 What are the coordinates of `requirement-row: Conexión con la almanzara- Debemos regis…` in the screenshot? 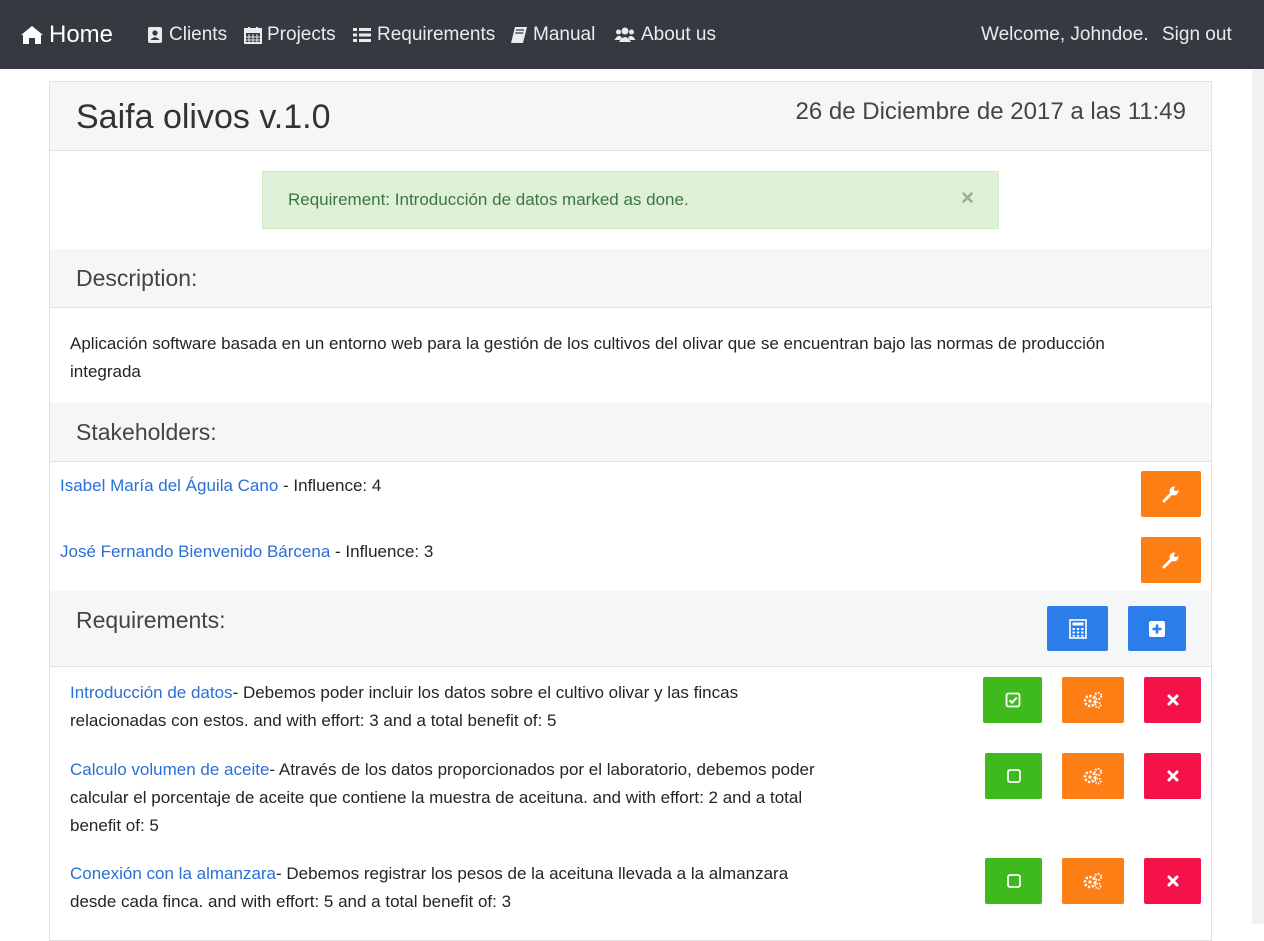 It's located at (450, 888).